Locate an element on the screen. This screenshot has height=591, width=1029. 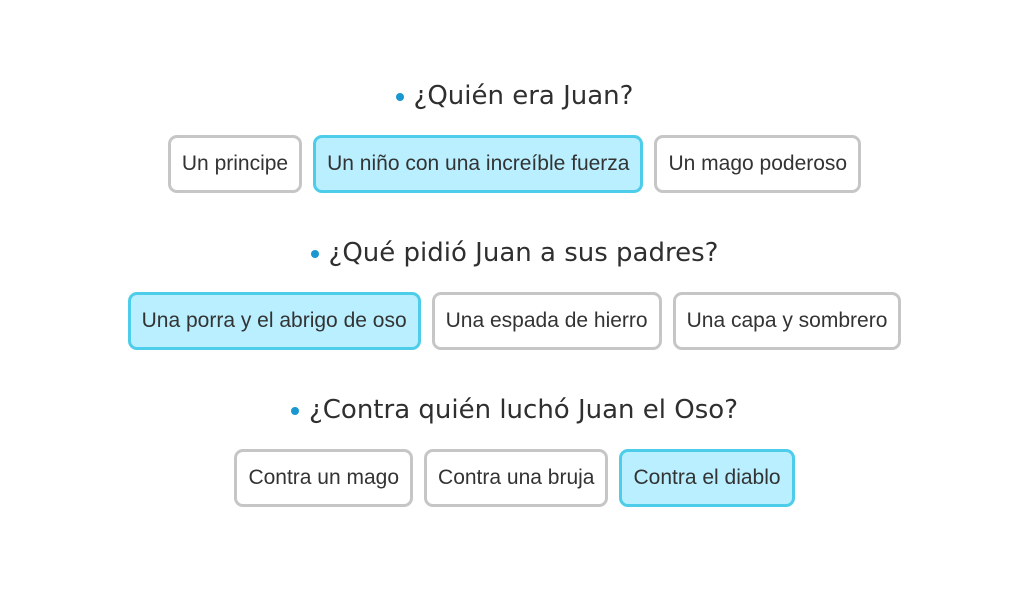
option-button: Contra el diablo is located at coordinates (707, 478).